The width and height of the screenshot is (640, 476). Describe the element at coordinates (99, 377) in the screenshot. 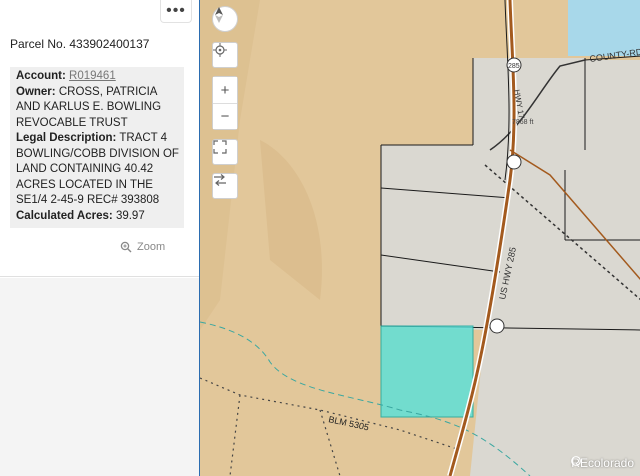

I see `panel-footer-area` at that location.